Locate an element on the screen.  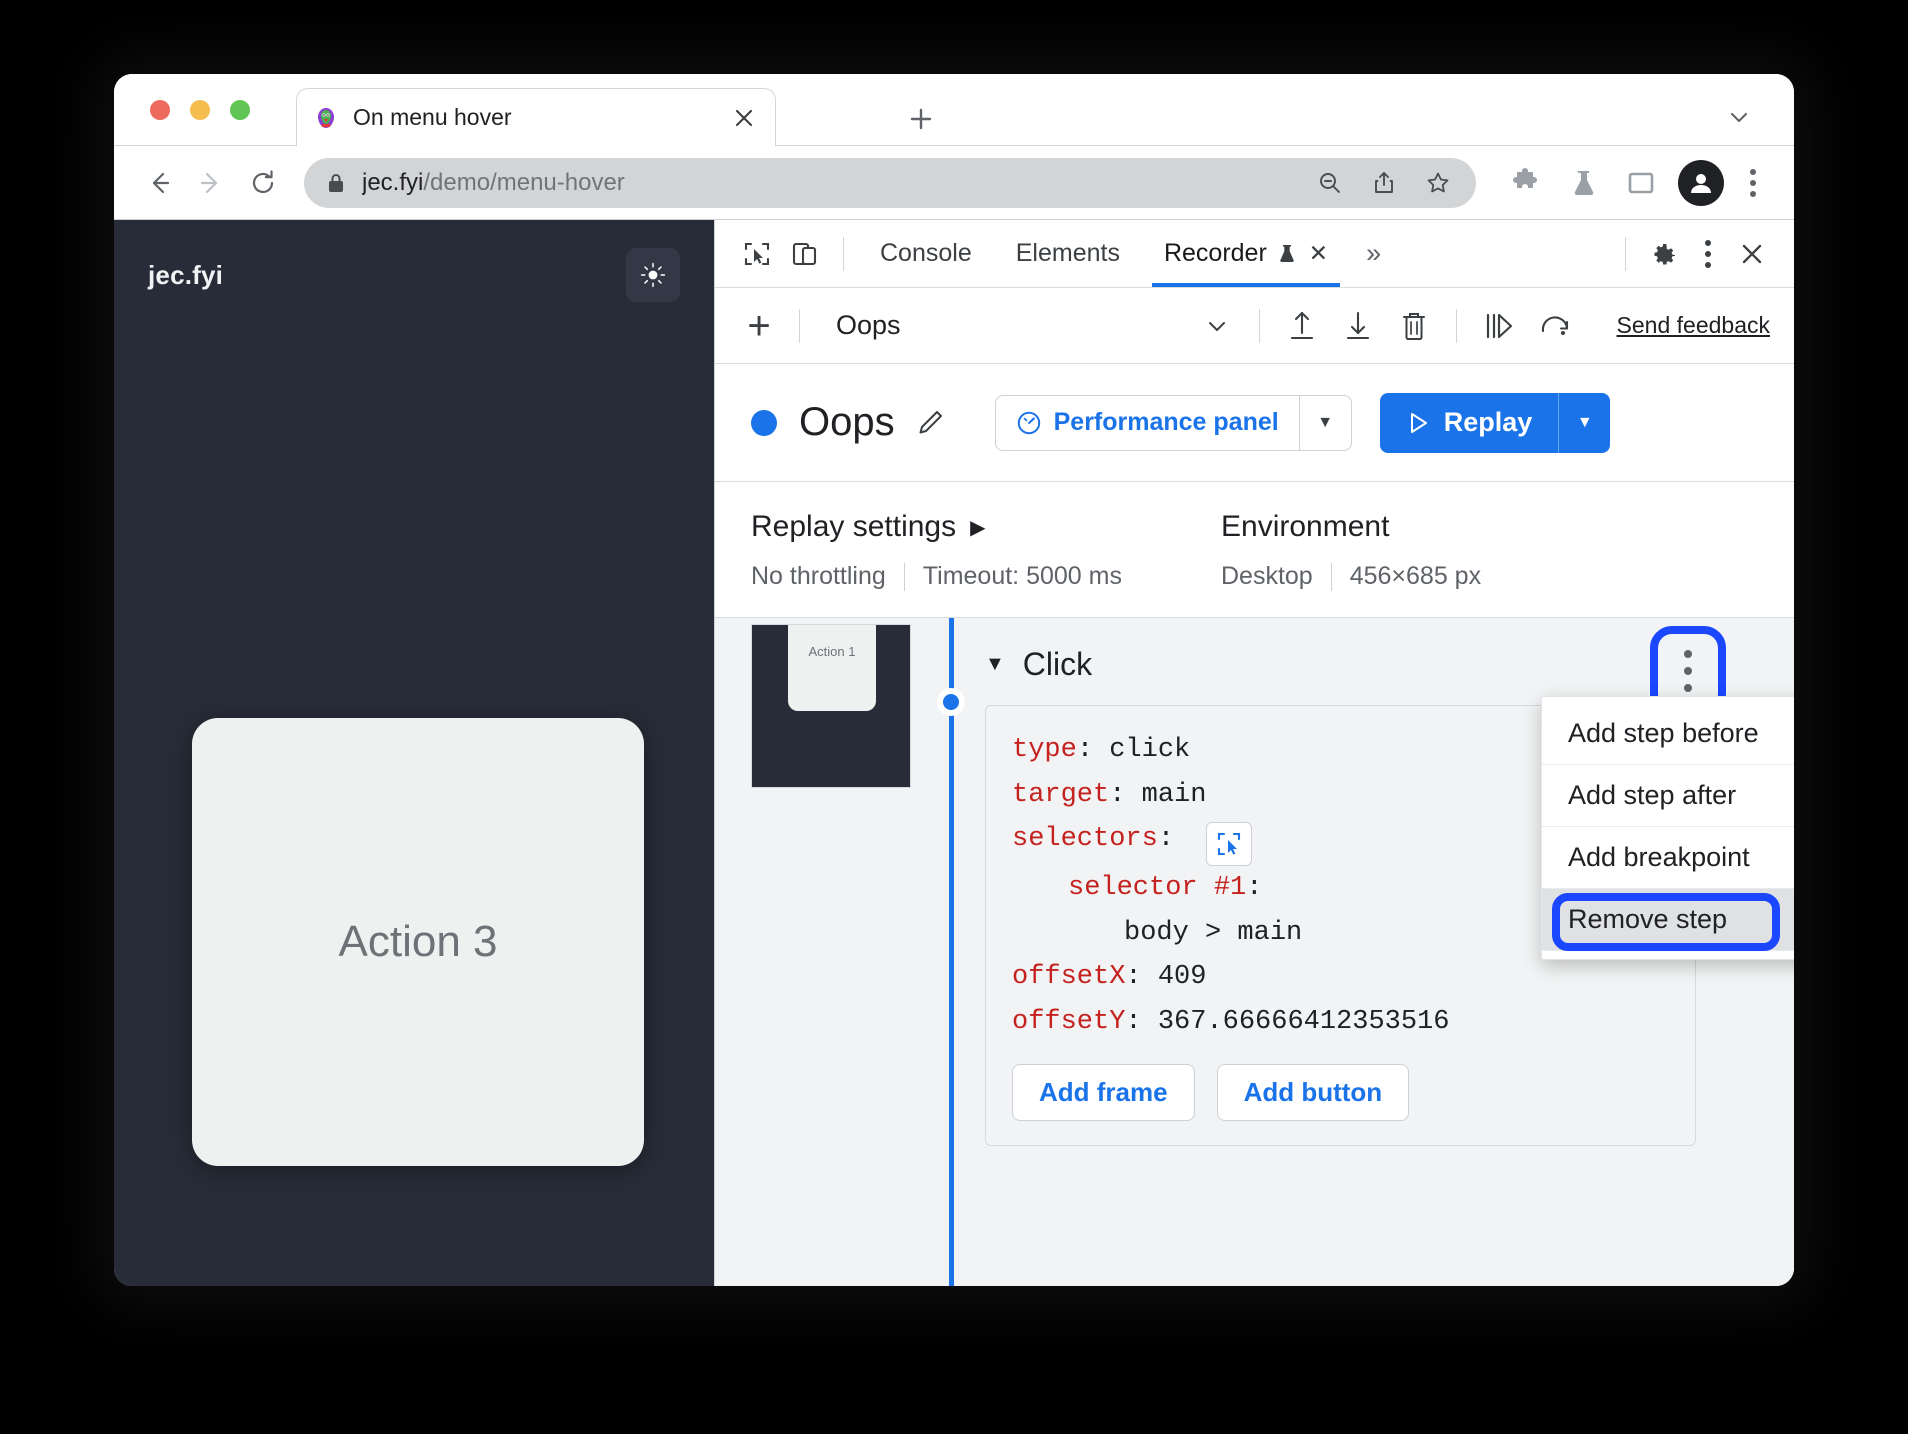
reload-icon is located at coordinates (263, 183).